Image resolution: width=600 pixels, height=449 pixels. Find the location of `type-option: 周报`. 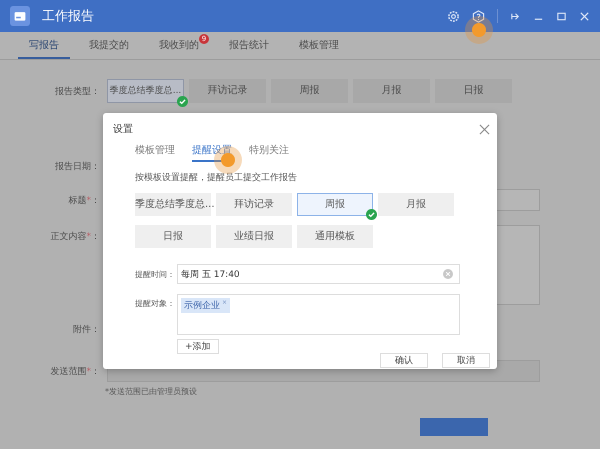

type-option: 周报 is located at coordinates (309, 91).